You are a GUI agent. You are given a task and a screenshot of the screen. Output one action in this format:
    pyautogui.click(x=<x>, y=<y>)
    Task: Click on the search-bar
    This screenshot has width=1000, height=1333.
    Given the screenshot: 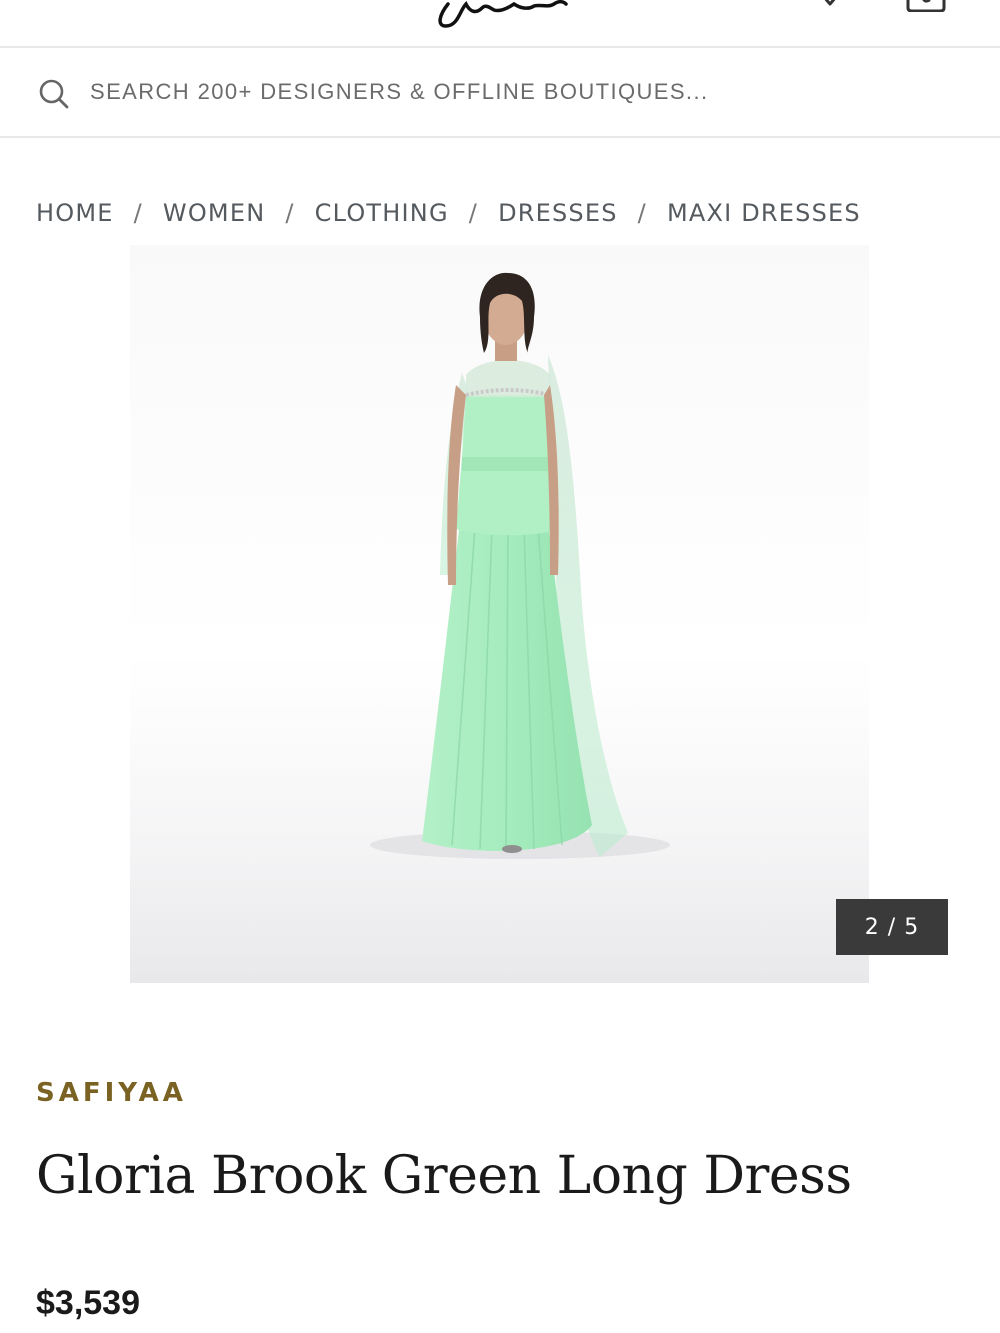 What is the action you would take?
    pyautogui.click(x=500, y=93)
    